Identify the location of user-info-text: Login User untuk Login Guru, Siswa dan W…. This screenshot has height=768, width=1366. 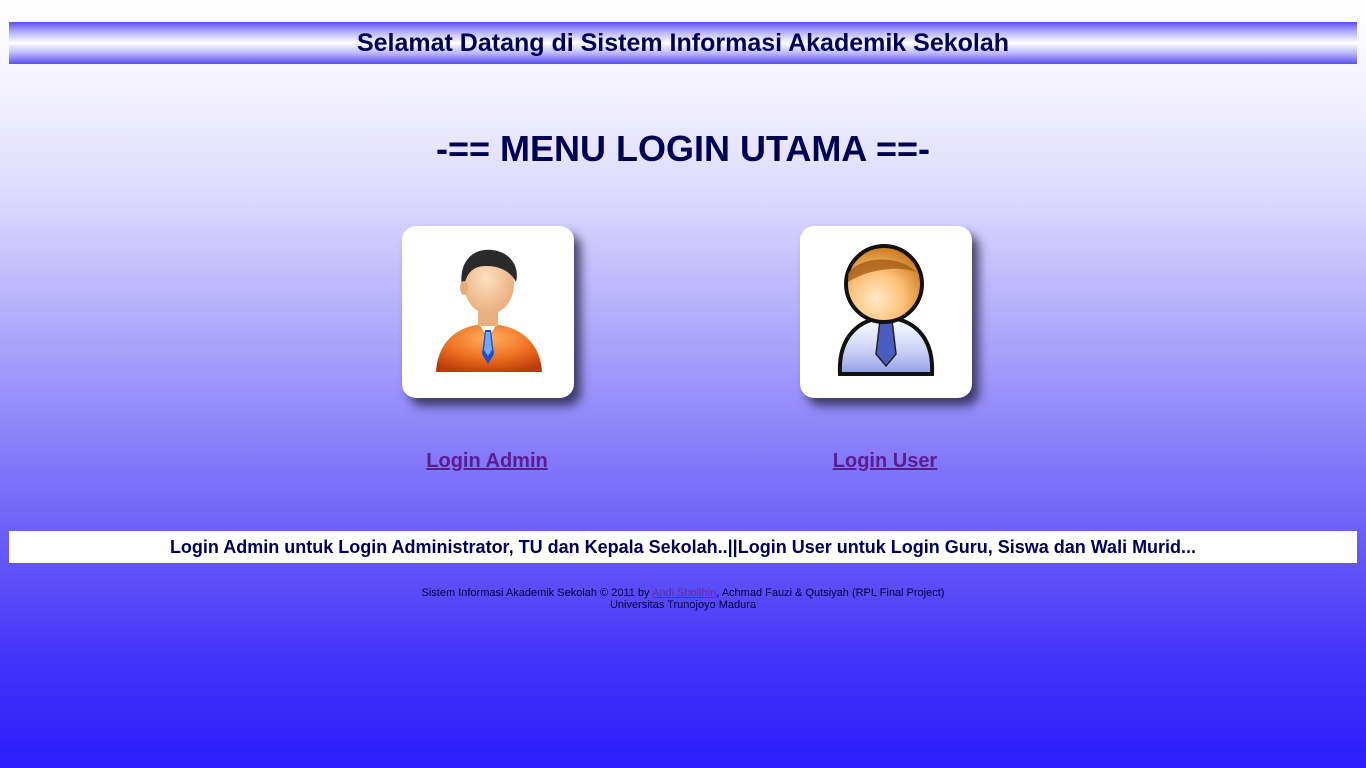
(967, 546).